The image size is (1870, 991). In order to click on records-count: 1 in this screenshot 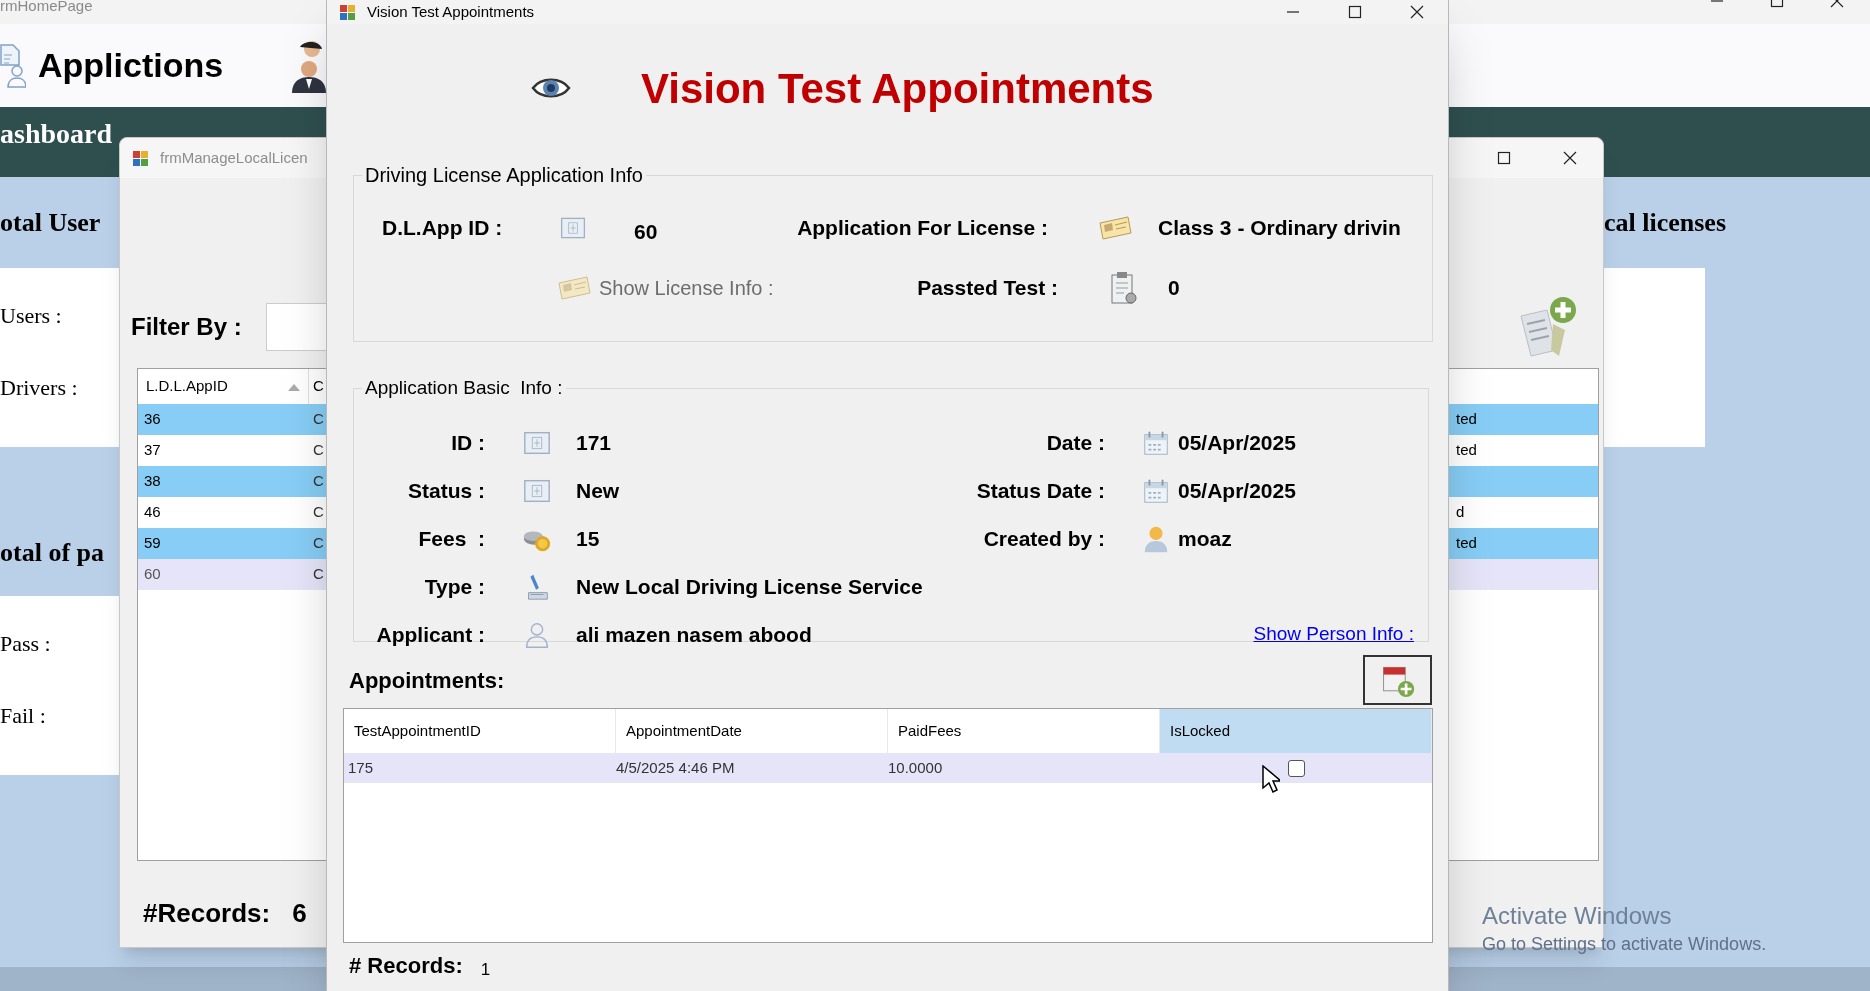, I will do `click(485, 969)`.